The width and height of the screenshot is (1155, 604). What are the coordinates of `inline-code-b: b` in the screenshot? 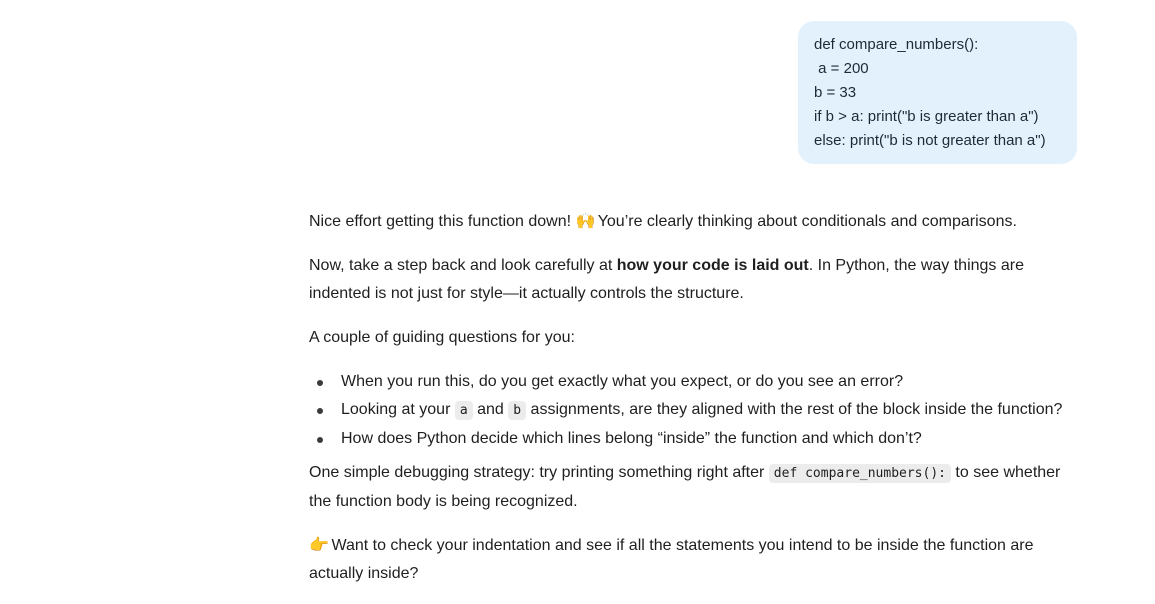 It's located at (517, 410).